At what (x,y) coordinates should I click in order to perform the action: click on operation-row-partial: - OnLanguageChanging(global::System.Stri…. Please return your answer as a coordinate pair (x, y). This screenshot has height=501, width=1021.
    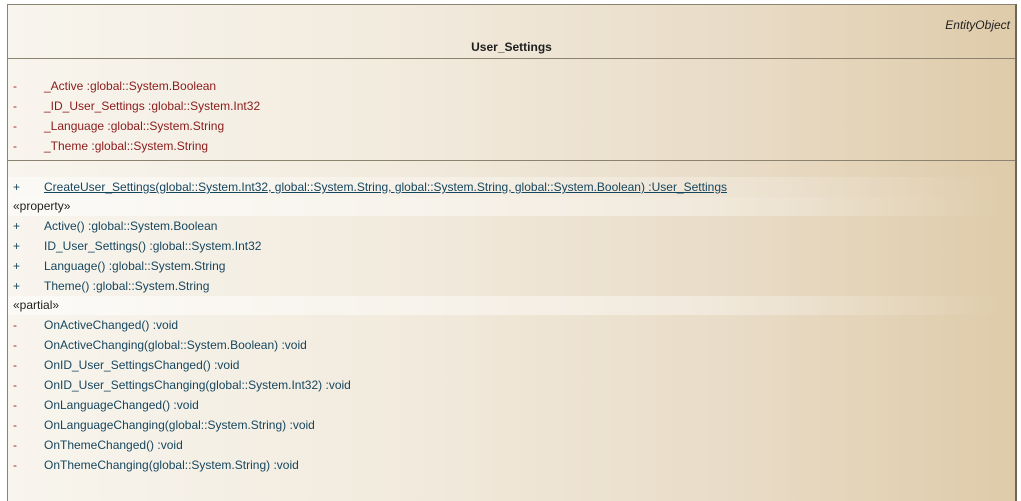
    Looking at the image, I should click on (511, 425).